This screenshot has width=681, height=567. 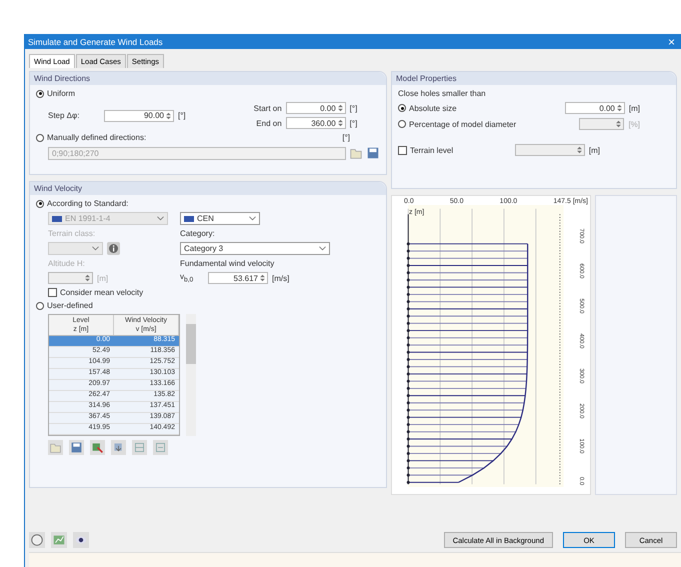 What do you see at coordinates (208, 305) in the screenshot?
I see `radio-option: User-defined` at bounding box center [208, 305].